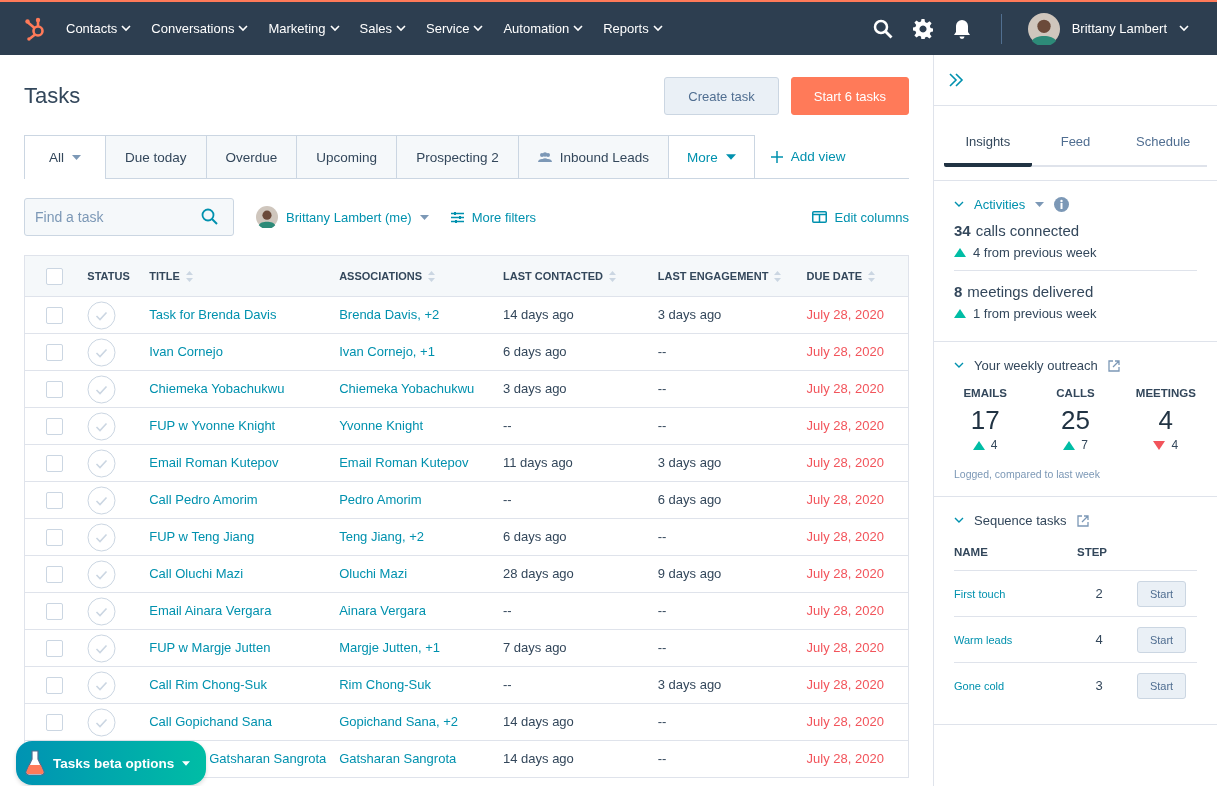 This screenshot has height=786, width=1217. Describe the element at coordinates (543, 28) in the screenshot. I see `nav-menu-item: Automation` at that location.